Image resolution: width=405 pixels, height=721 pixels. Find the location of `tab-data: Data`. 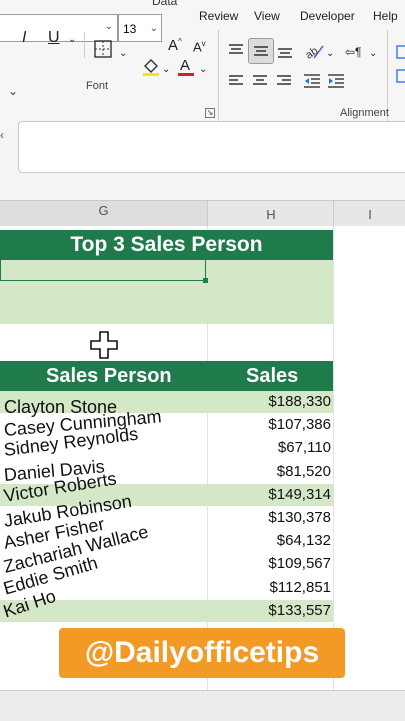

tab-data: Data is located at coordinates (164, 4).